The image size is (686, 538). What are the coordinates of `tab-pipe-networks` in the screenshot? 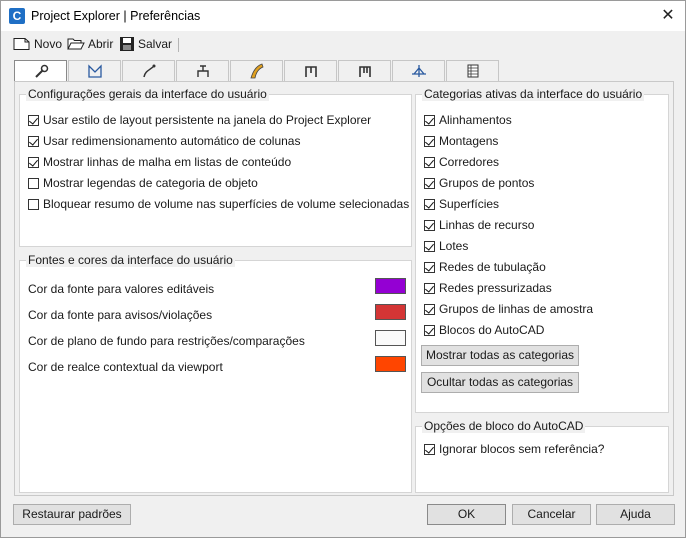 It's located at (310, 70).